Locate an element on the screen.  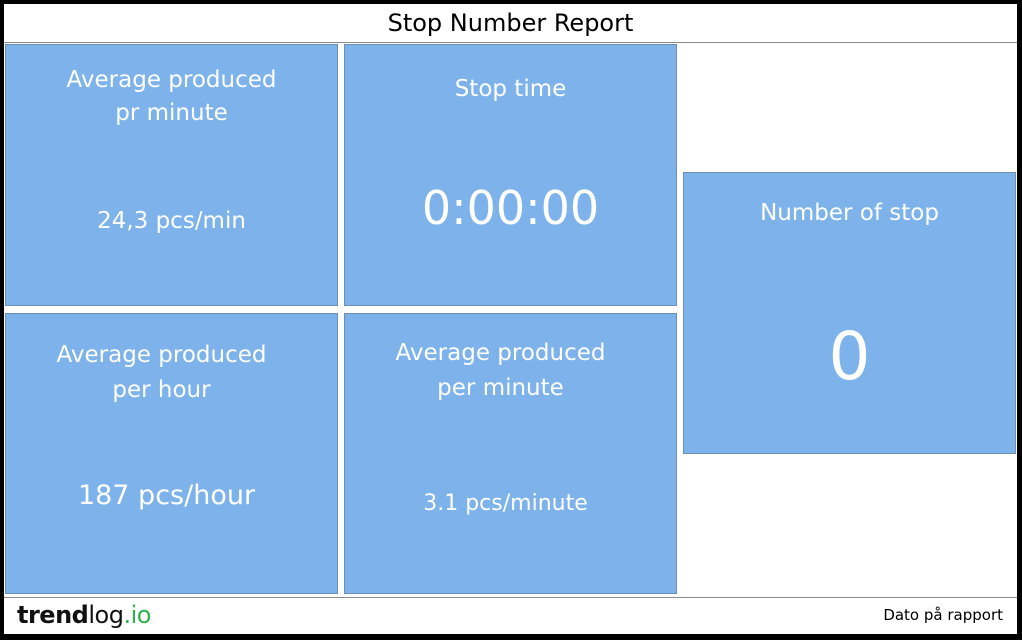
tile-value: 0:00:00 is located at coordinates (510, 208).